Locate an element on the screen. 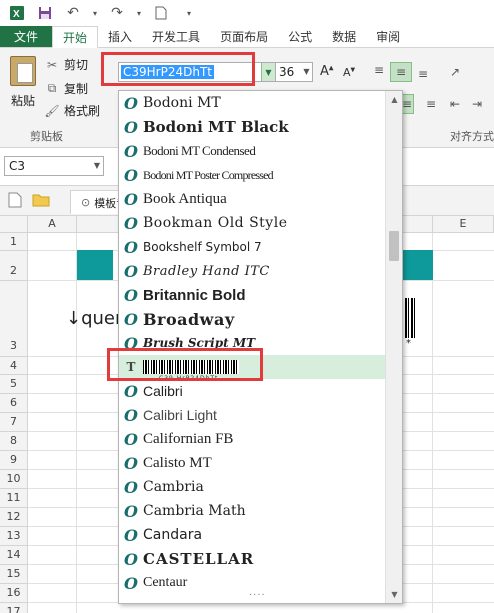  select-all-corner is located at coordinates (14, 224).